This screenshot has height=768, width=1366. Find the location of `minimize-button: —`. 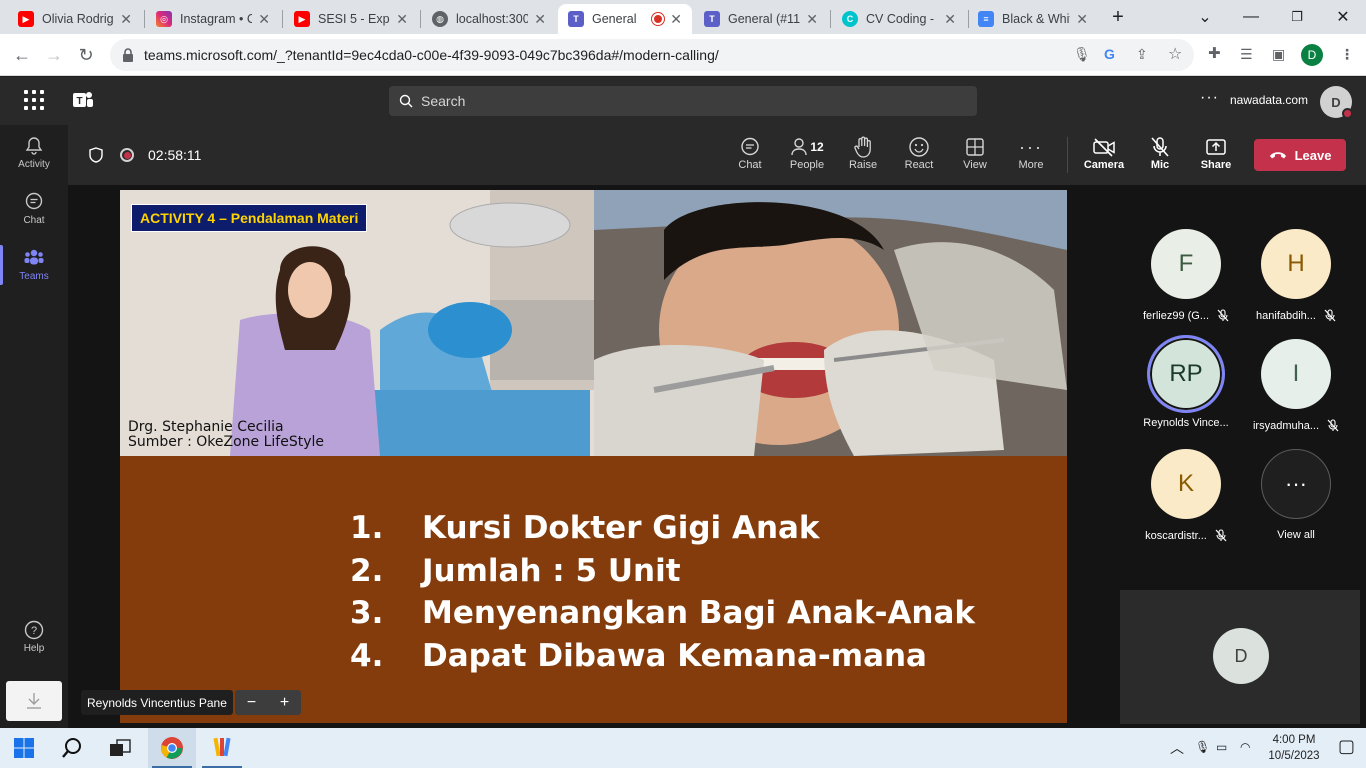

minimize-button: — is located at coordinates (1251, 17).